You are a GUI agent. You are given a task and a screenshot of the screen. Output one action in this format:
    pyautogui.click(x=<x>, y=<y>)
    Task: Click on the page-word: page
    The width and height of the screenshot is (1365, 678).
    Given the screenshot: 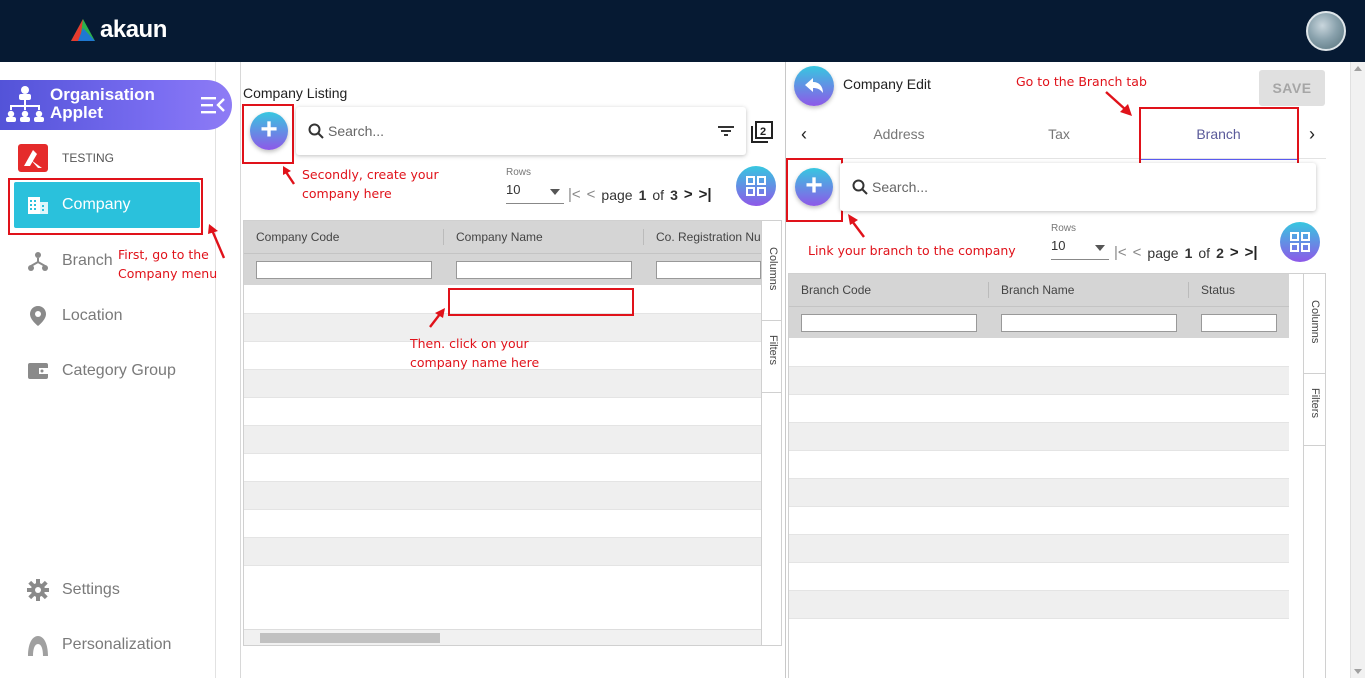 What is the action you would take?
    pyautogui.click(x=617, y=194)
    